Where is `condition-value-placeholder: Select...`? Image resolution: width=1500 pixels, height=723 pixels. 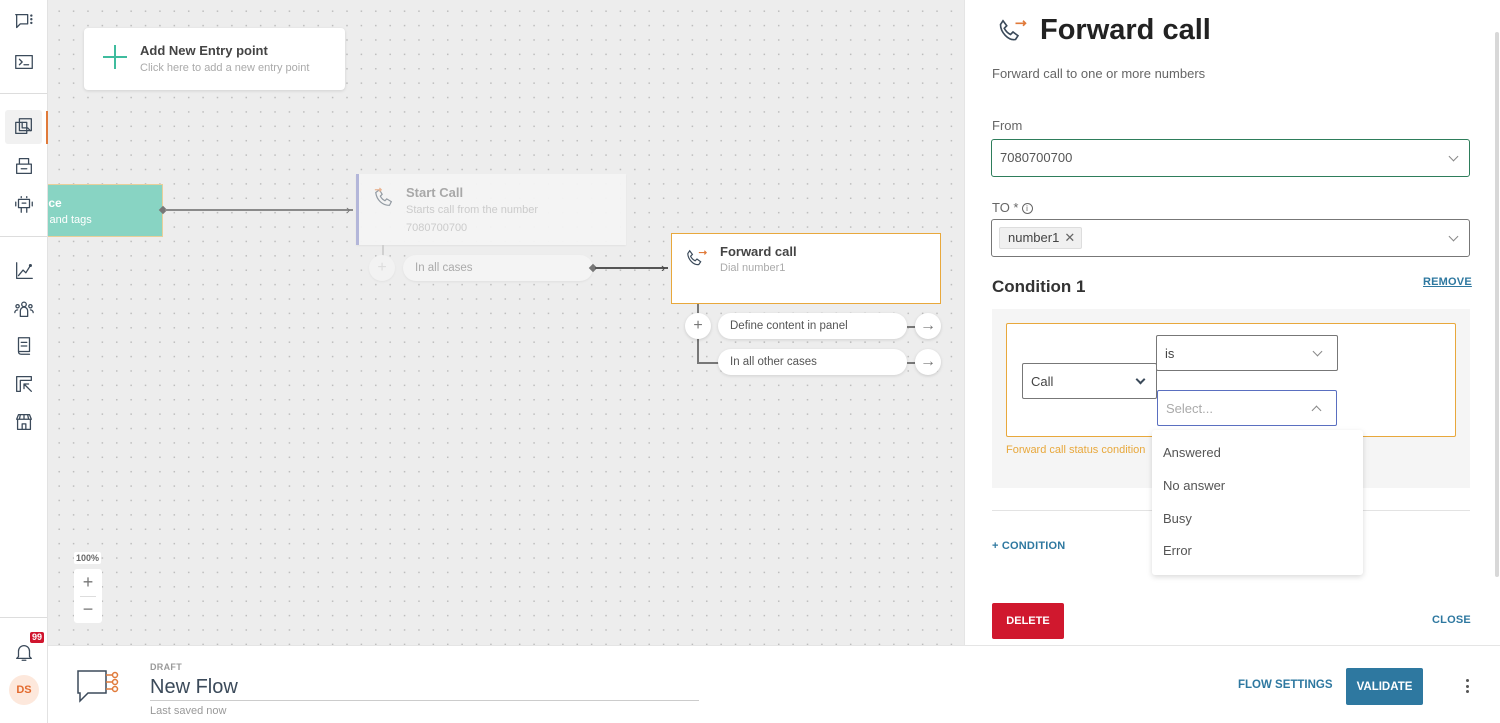 condition-value-placeholder: Select... is located at coordinates (1189, 408).